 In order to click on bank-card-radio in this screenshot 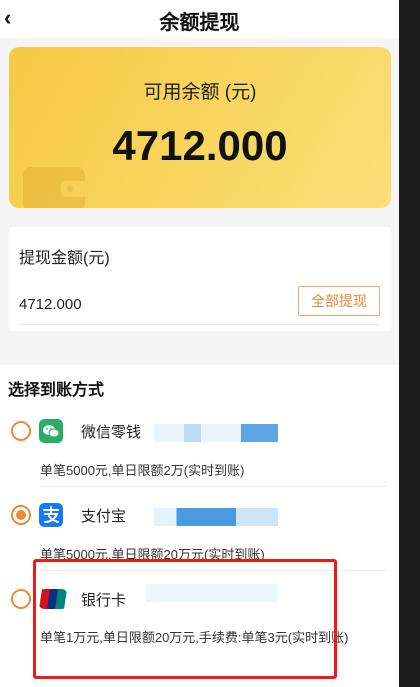, I will do `click(21, 599)`.